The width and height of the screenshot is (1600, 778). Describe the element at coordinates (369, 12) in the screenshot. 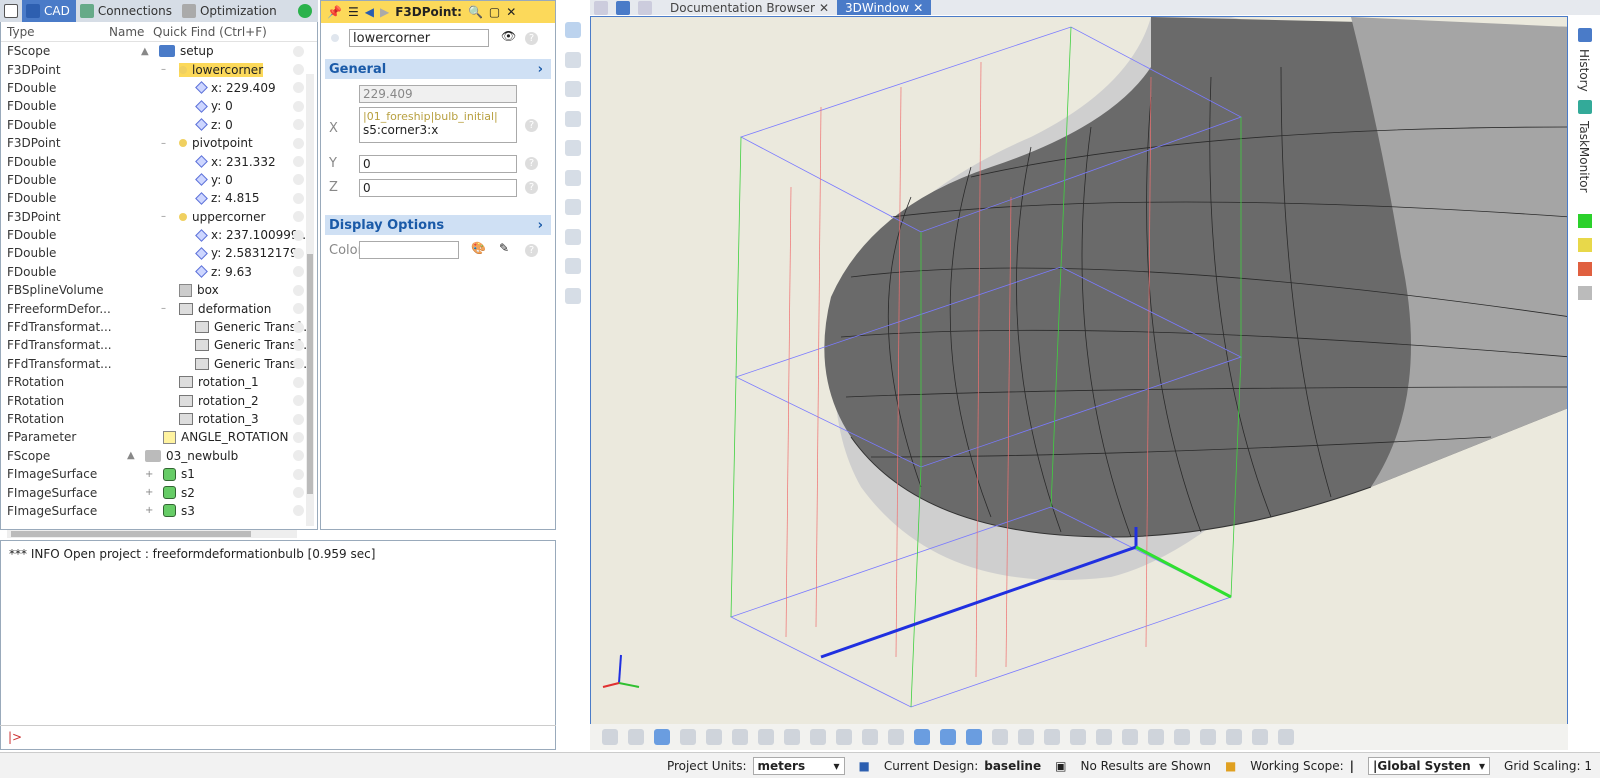

I see `back-icon: ◀` at that location.